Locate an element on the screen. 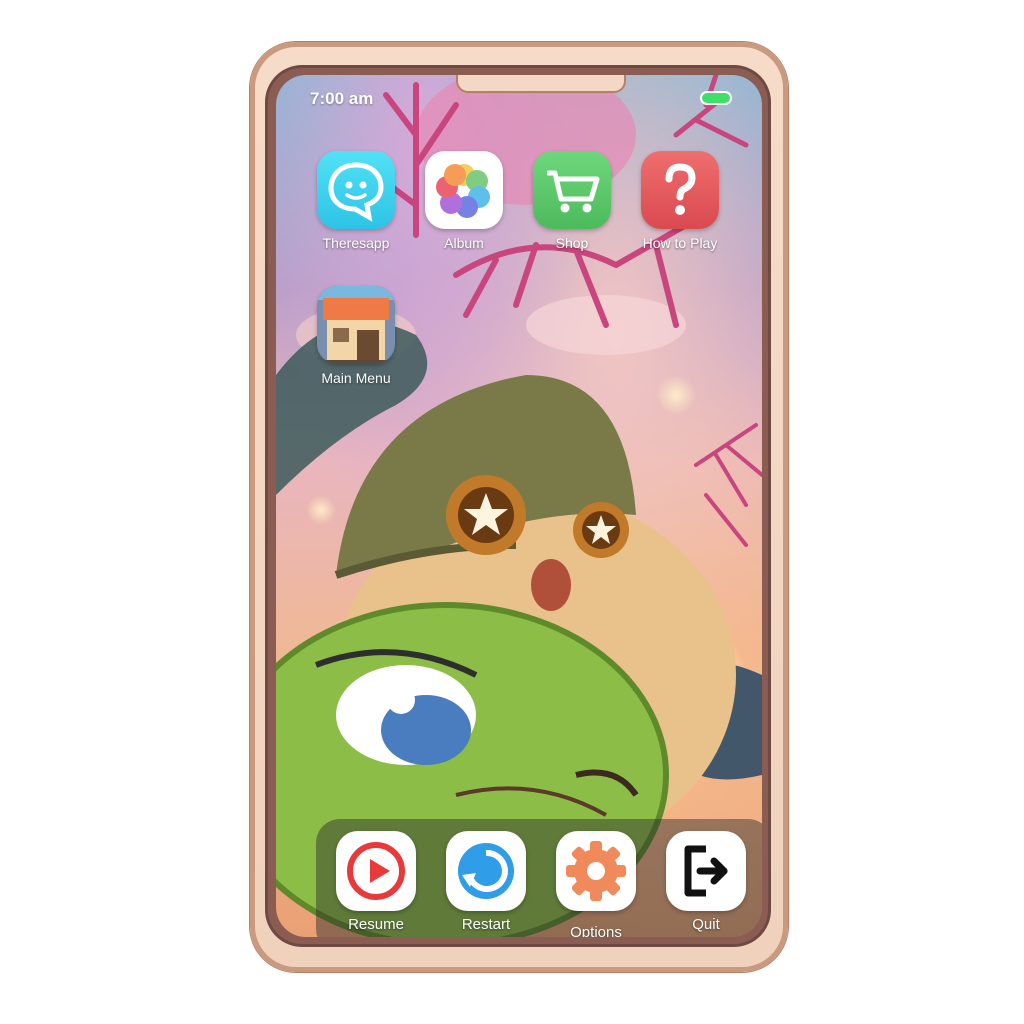  quit-game-button: Quit Game is located at coordinates (706, 884).